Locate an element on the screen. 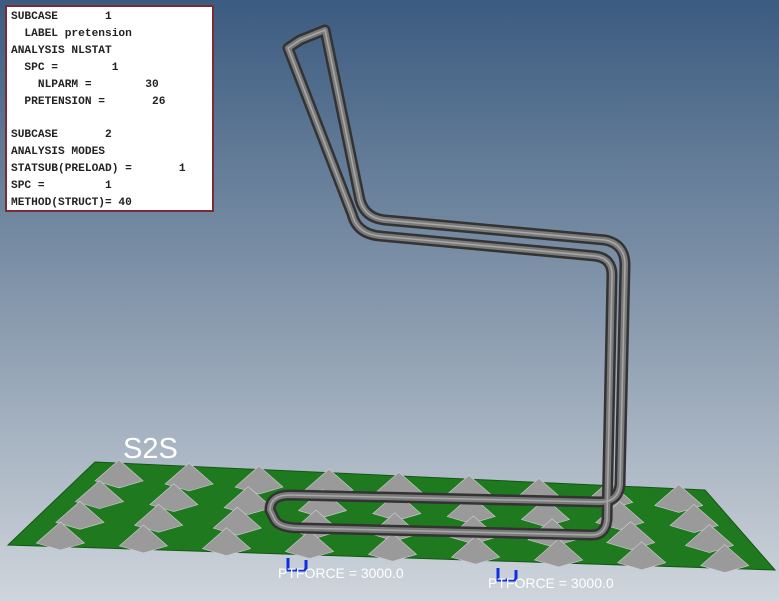  subcase-line: ANALYSIS NLSTAT is located at coordinates (61, 50).